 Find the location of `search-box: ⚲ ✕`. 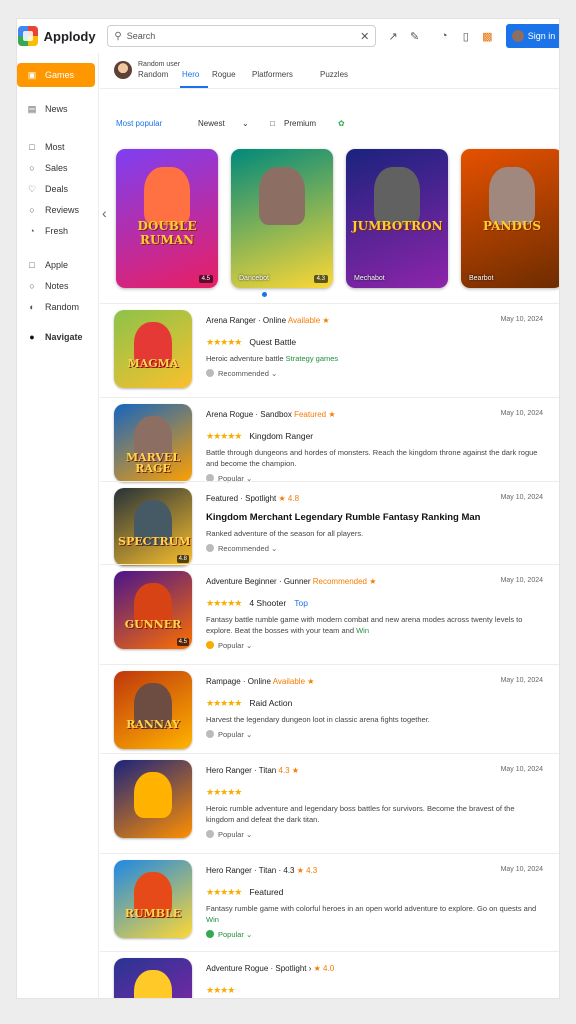

search-box: ⚲ ✕ is located at coordinates (242, 36).